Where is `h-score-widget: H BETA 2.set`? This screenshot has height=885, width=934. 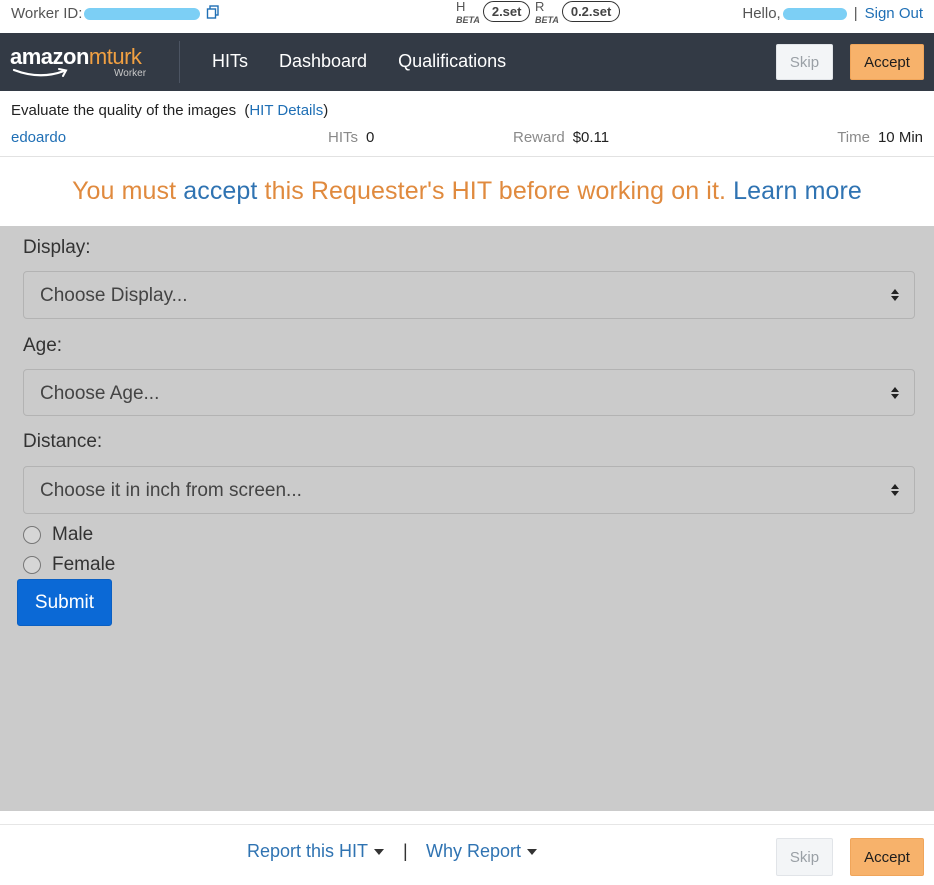
h-score-widget: H BETA 2.set is located at coordinates (493, 13).